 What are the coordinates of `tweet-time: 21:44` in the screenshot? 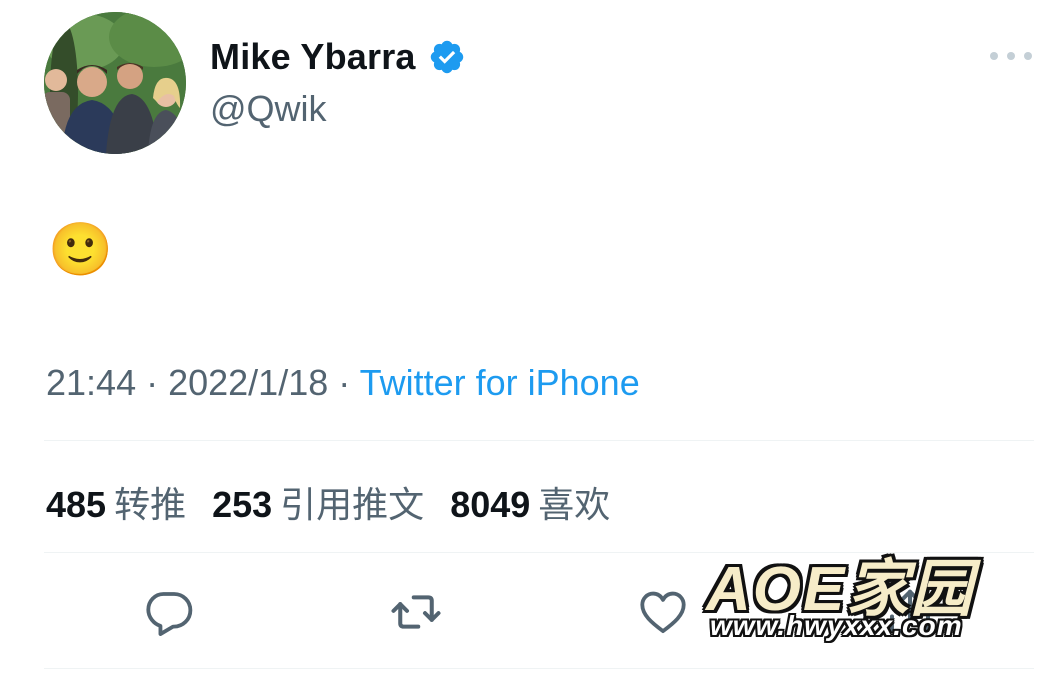 It's located at (91, 382).